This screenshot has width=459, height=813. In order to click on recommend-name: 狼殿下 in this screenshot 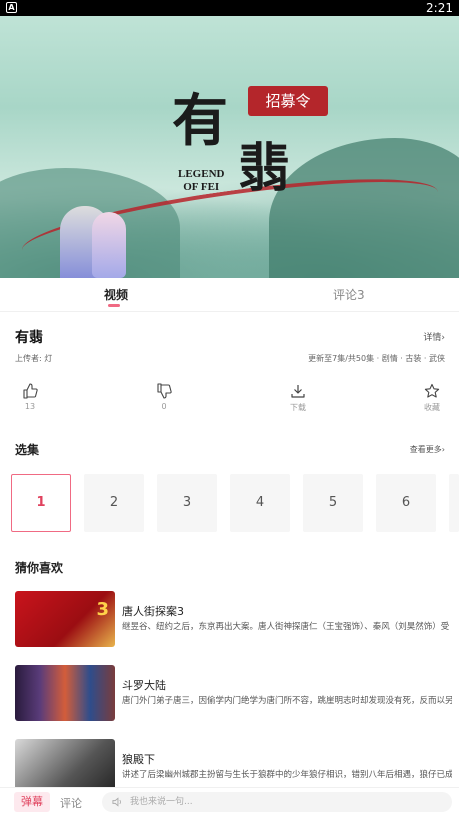, I will do `click(138, 759)`.